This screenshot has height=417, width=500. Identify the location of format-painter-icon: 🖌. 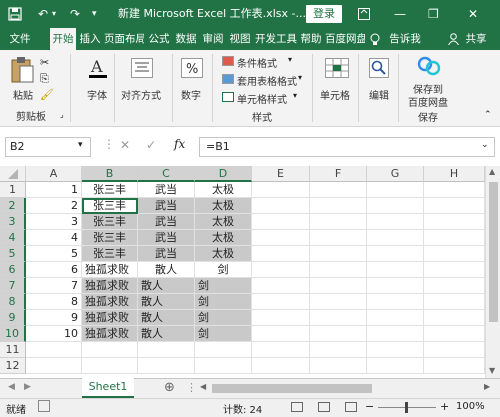
(47, 94).